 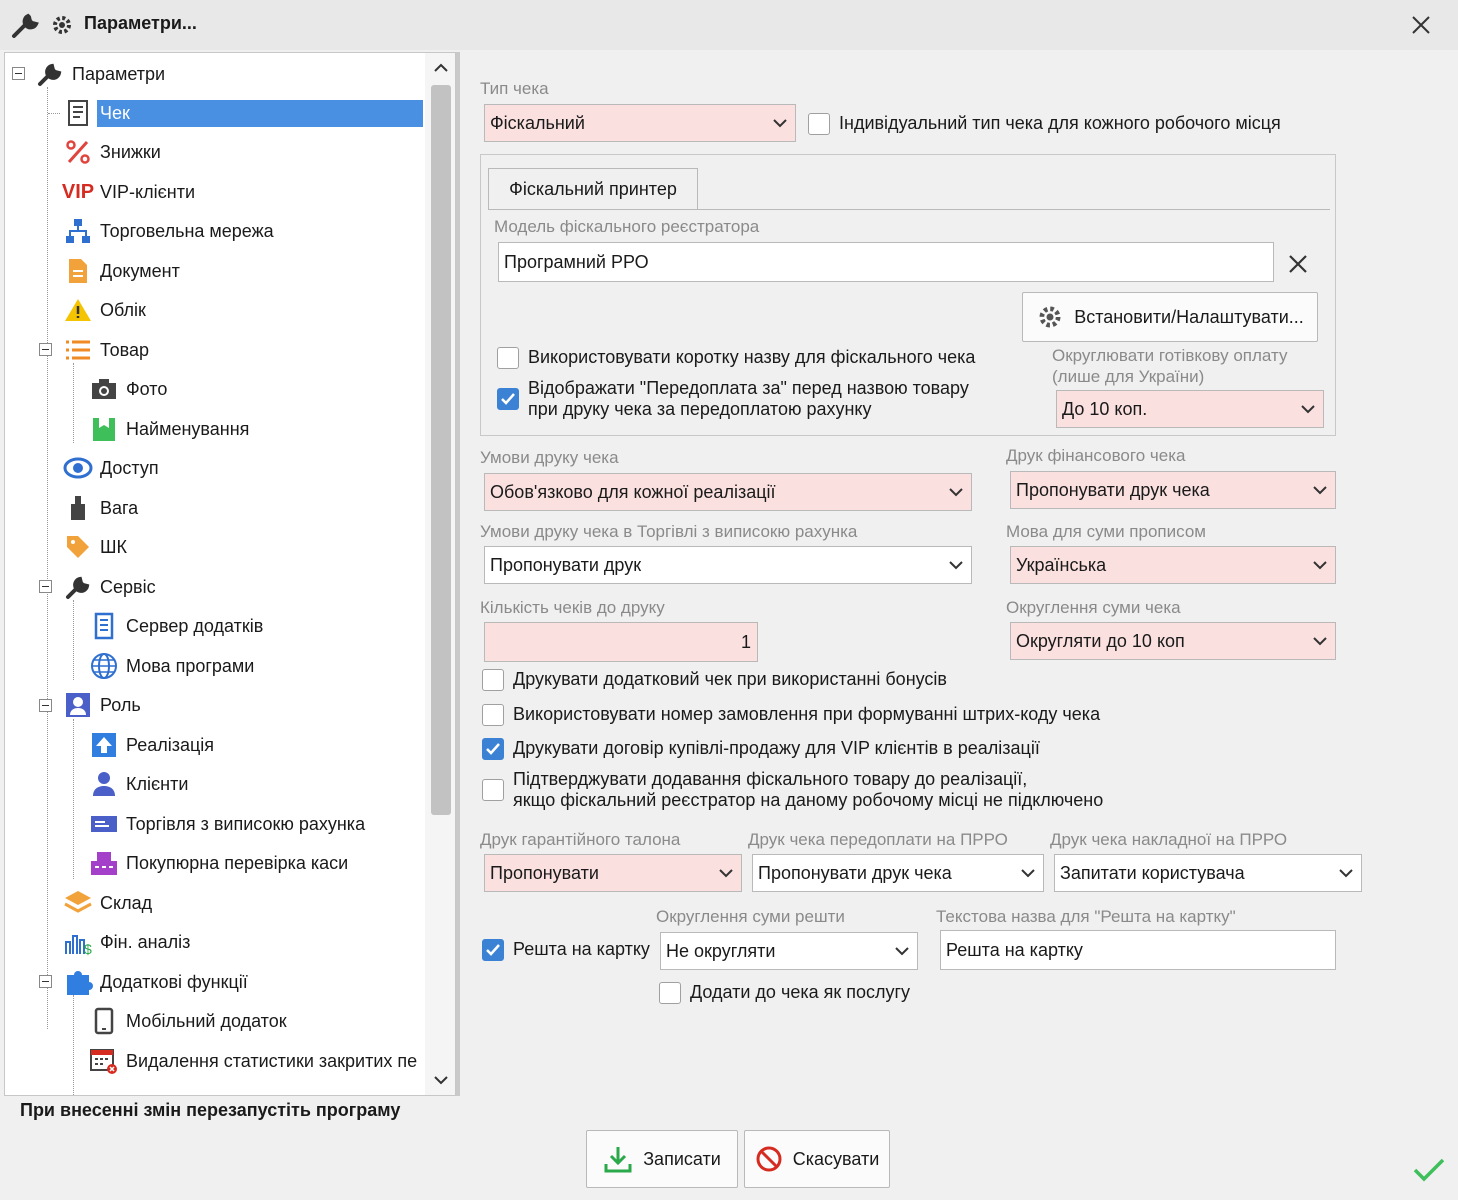 I want to click on tree-item-fin-analysis: $ Фін. аналіз, so click(x=127, y=942).